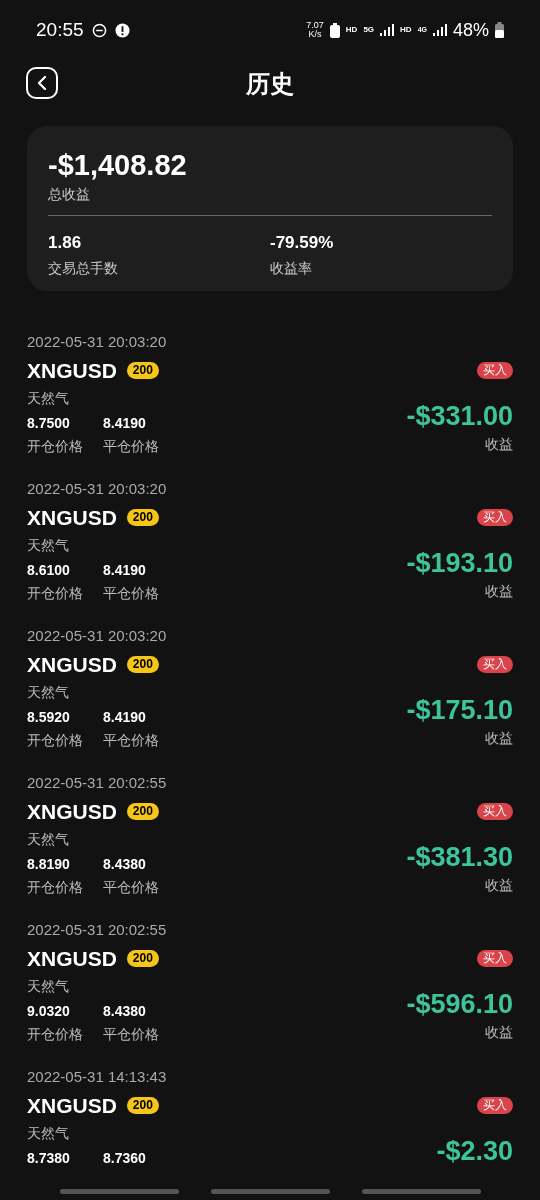  Describe the element at coordinates (270, 84) in the screenshot. I see `page-title: 历史` at that location.